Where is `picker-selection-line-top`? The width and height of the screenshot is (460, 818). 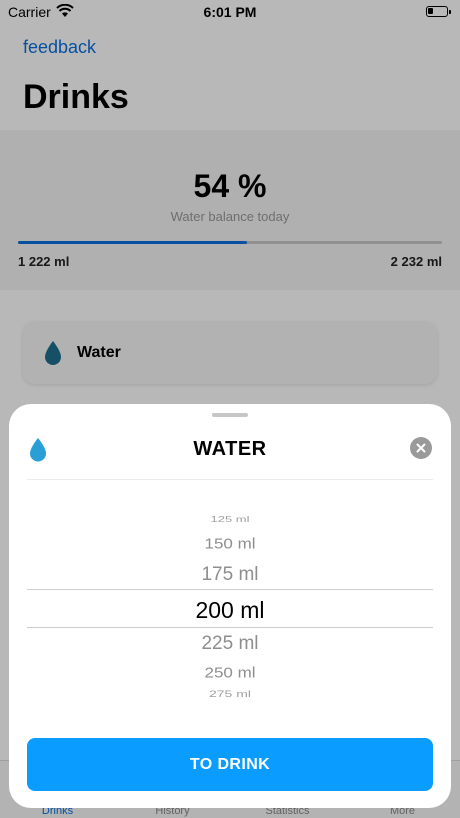 picker-selection-line-top is located at coordinates (230, 589).